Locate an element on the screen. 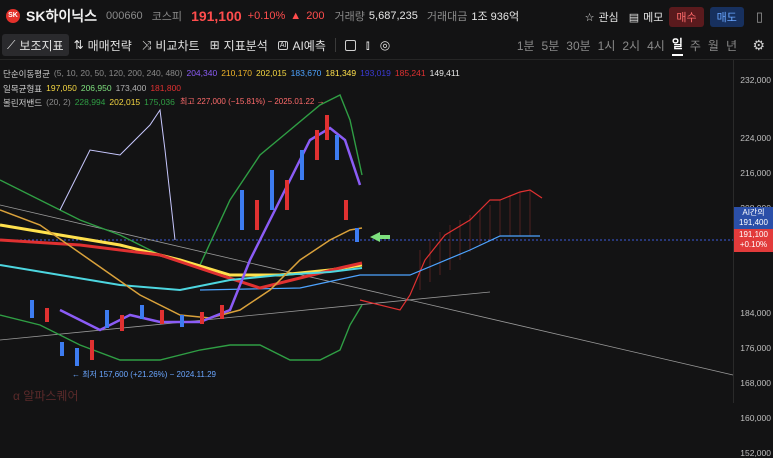  candlestick-icon: ⫾ is located at coordinates (367, 44).